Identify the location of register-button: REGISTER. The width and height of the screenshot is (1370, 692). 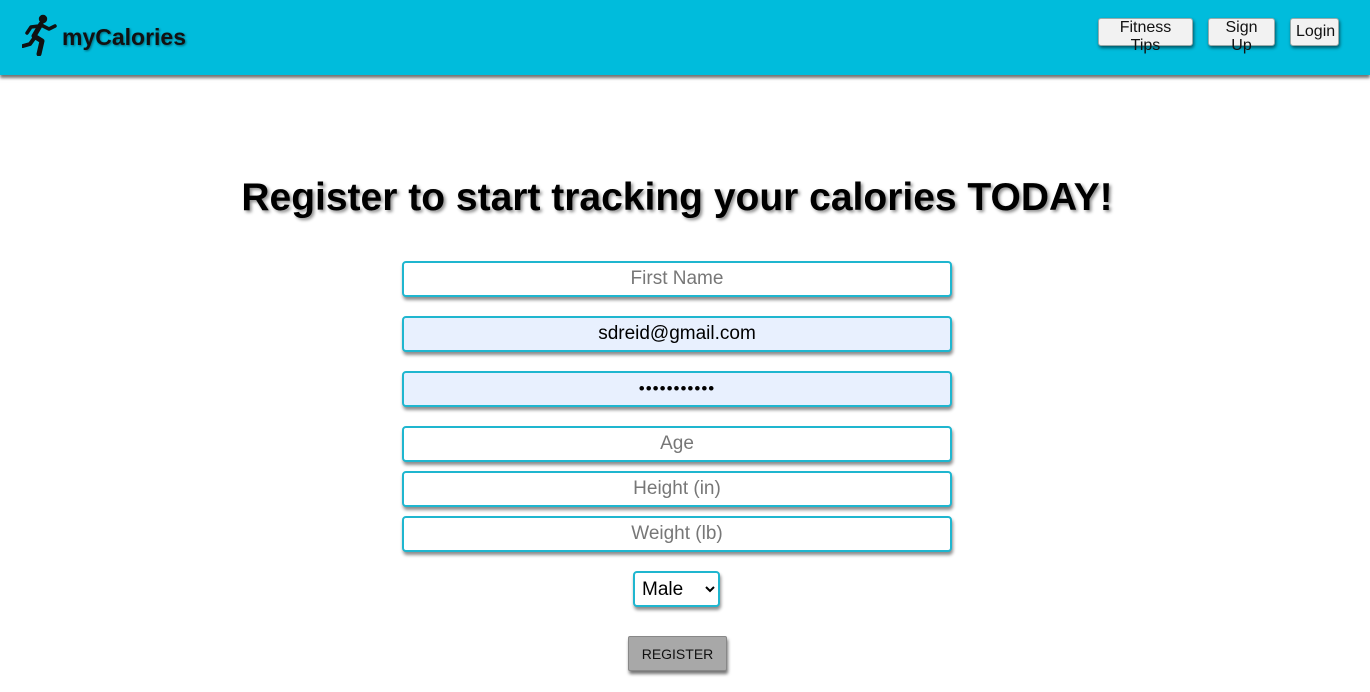
(677, 653).